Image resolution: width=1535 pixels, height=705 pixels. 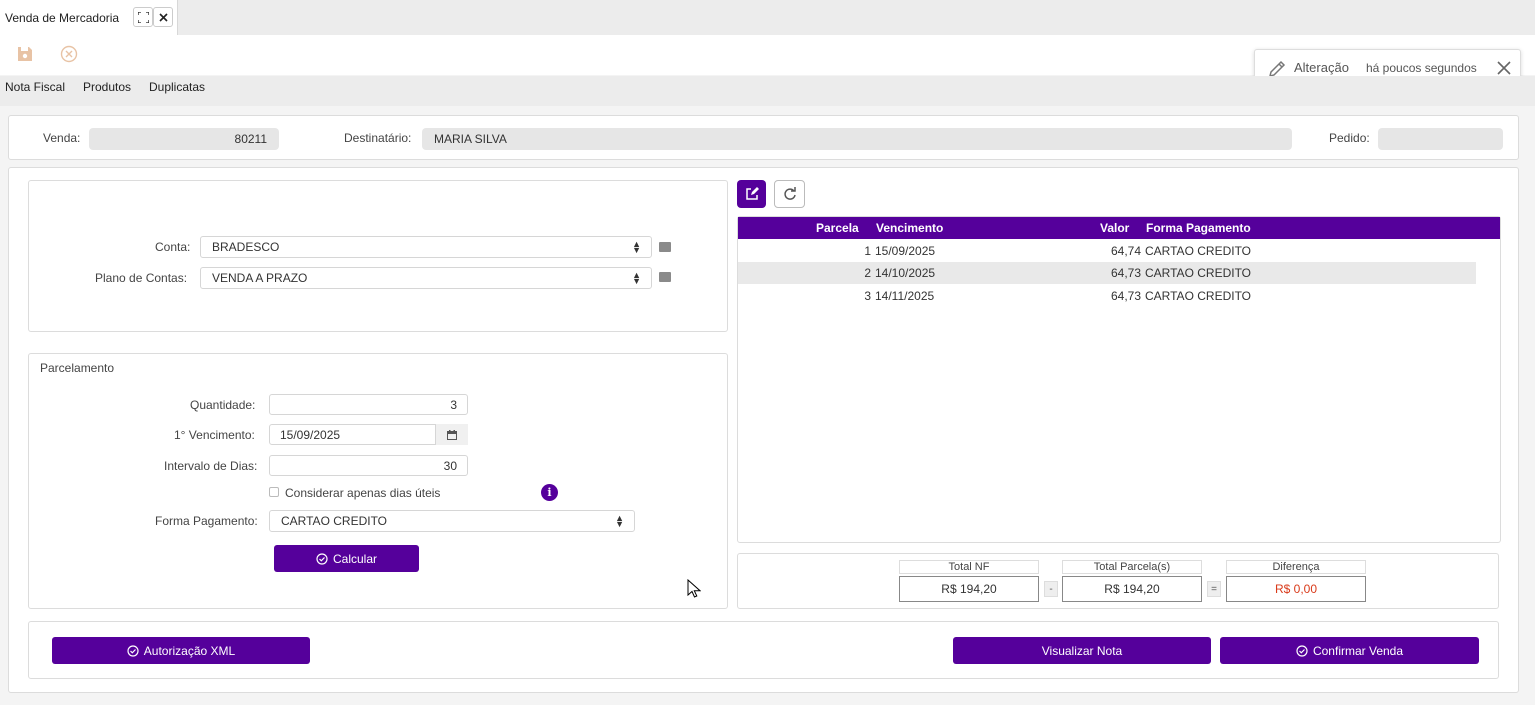 What do you see at coordinates (426, 247) in the screenshot?
I see `conta-select: BRADESCO ▲ ▼` at bounding box center [426, 247].